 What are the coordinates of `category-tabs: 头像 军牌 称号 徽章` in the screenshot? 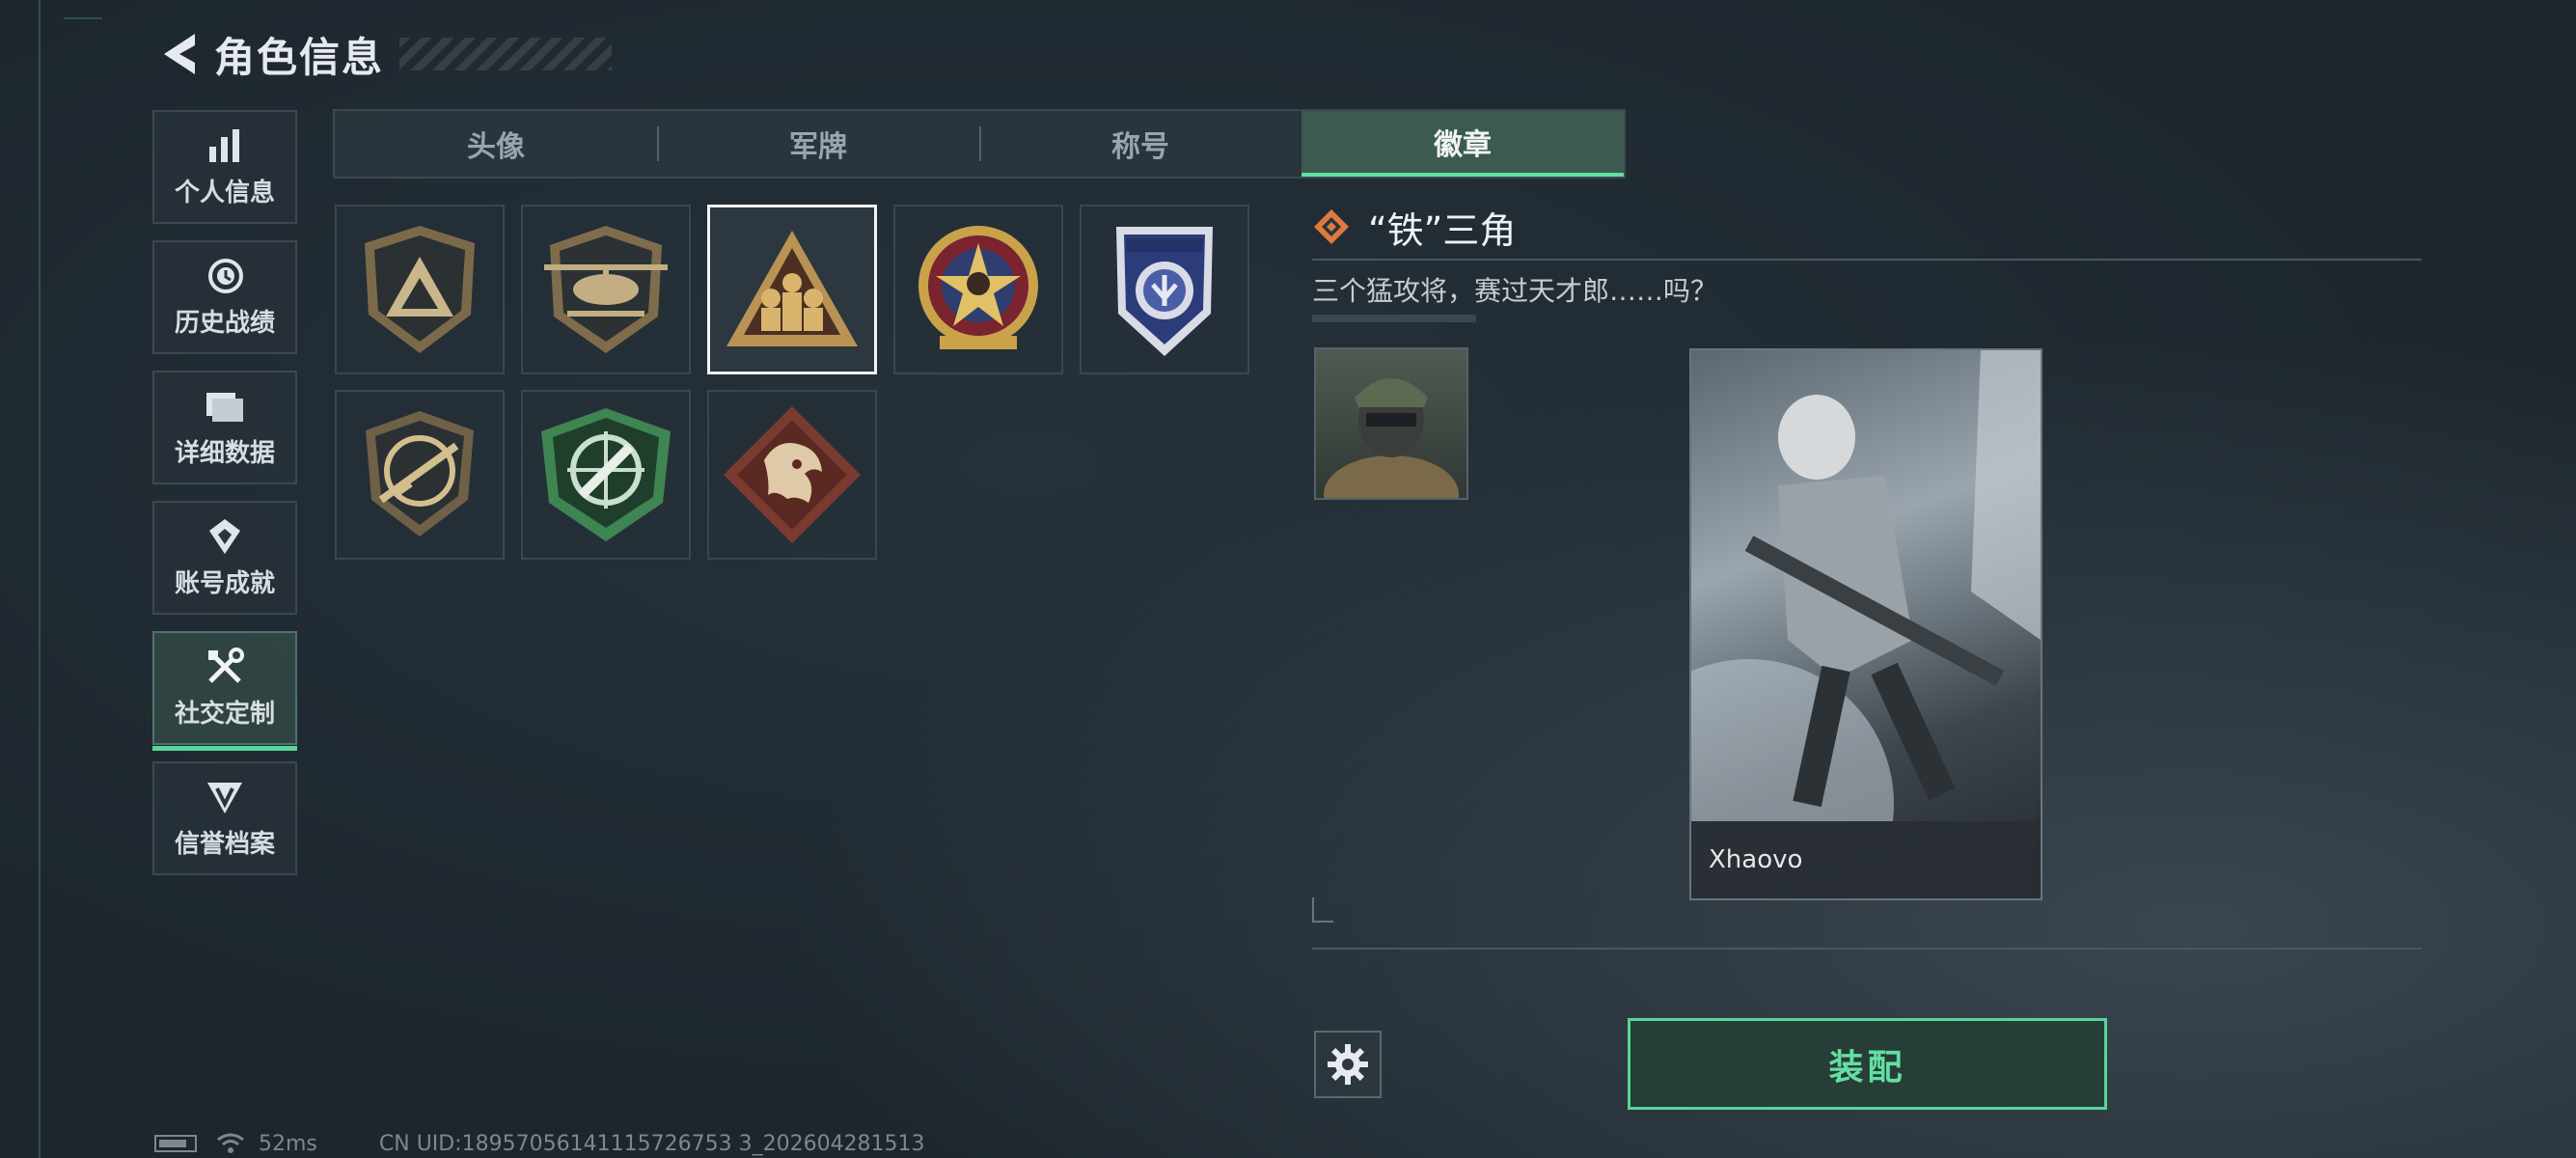 It's located at (980, 144).